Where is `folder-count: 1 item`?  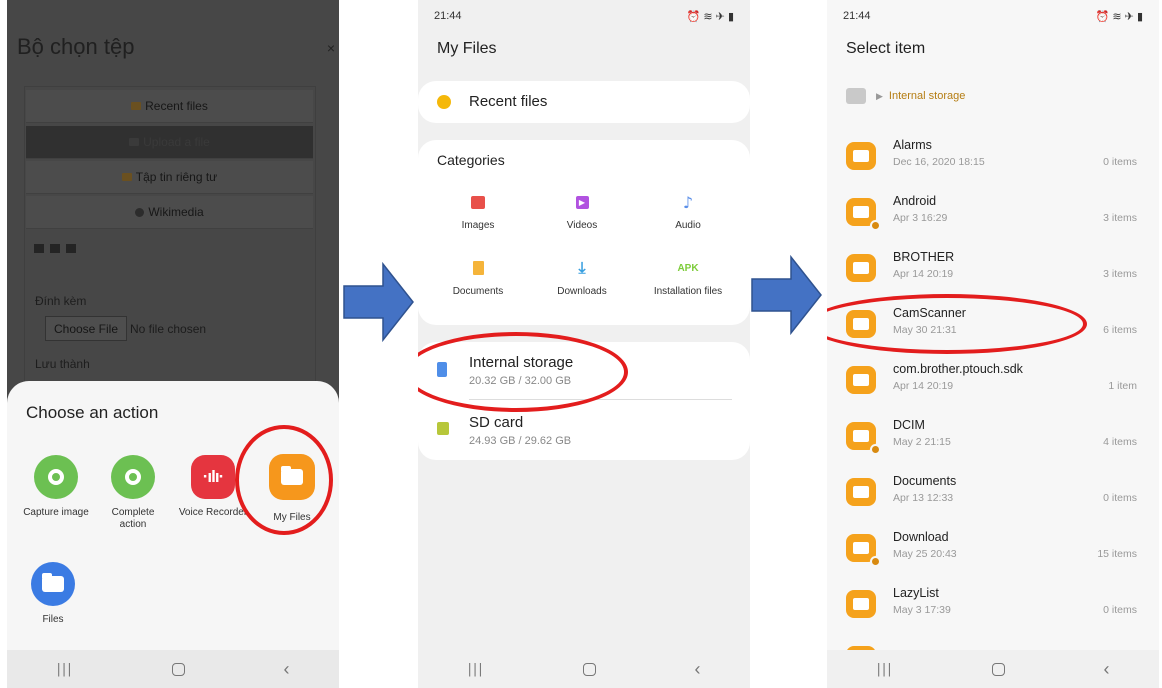
folder-count: 1 item is located at coordinates (1122, 386).